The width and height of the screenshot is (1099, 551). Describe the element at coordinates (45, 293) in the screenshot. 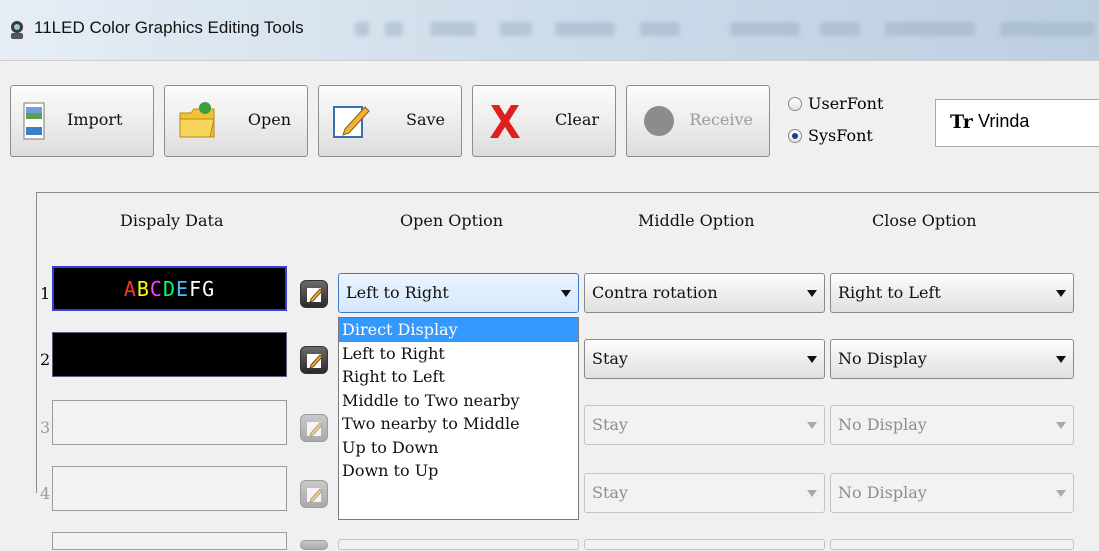

I see `row-number: 1` at that location.